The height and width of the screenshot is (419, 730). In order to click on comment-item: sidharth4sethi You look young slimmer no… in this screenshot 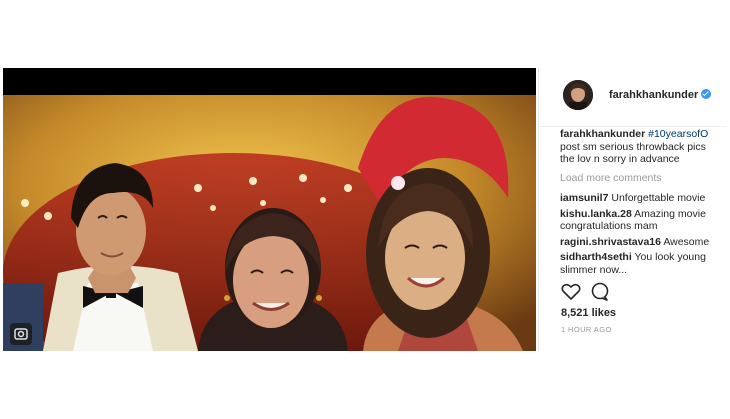, I will do `click(643, 263)`.